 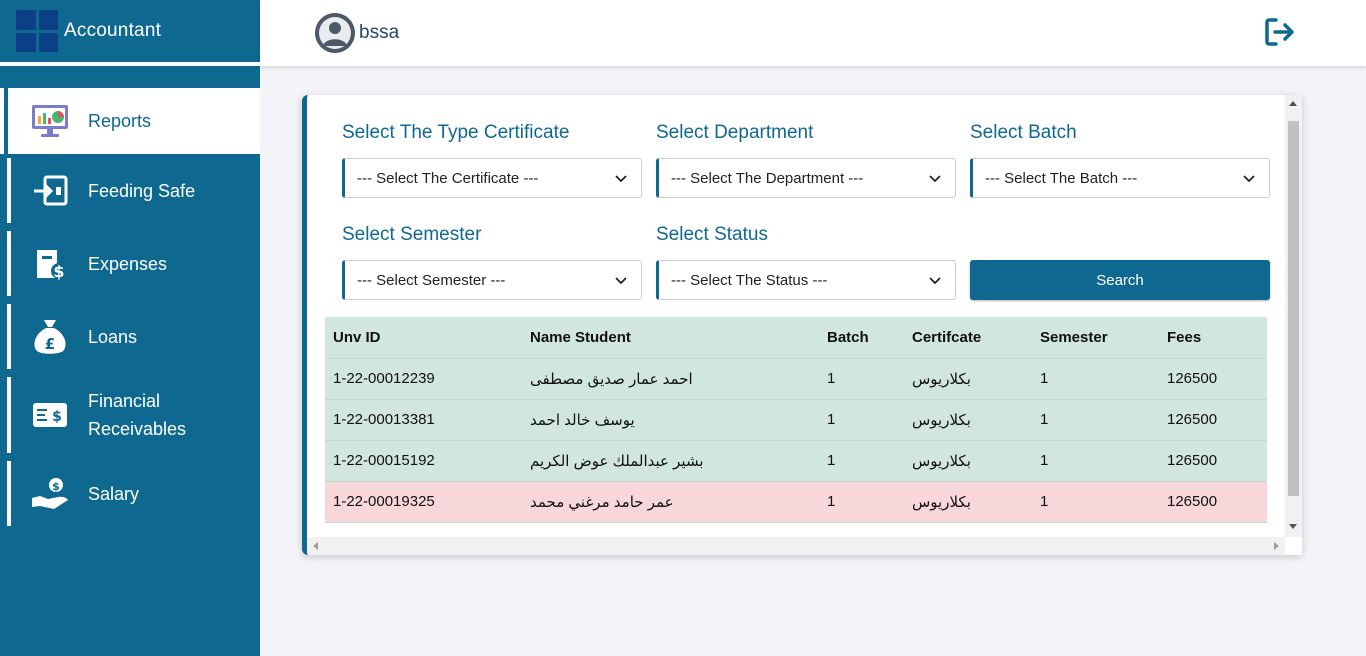 What do you see at coordinates (50, 121) in the screenshot?
I see `reports-icon` at bounding box center [50, 121].